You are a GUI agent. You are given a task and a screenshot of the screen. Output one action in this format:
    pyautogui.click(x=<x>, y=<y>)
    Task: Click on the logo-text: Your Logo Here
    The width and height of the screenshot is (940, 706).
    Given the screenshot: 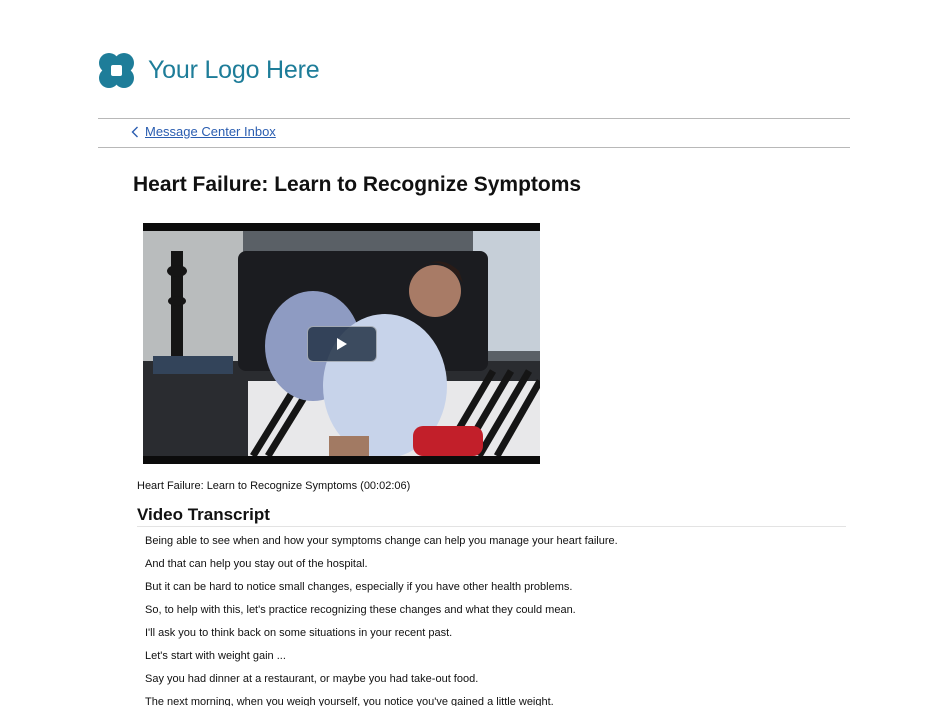 What is the action you would take?
    pyautogui.click(x=234, y=70)
    